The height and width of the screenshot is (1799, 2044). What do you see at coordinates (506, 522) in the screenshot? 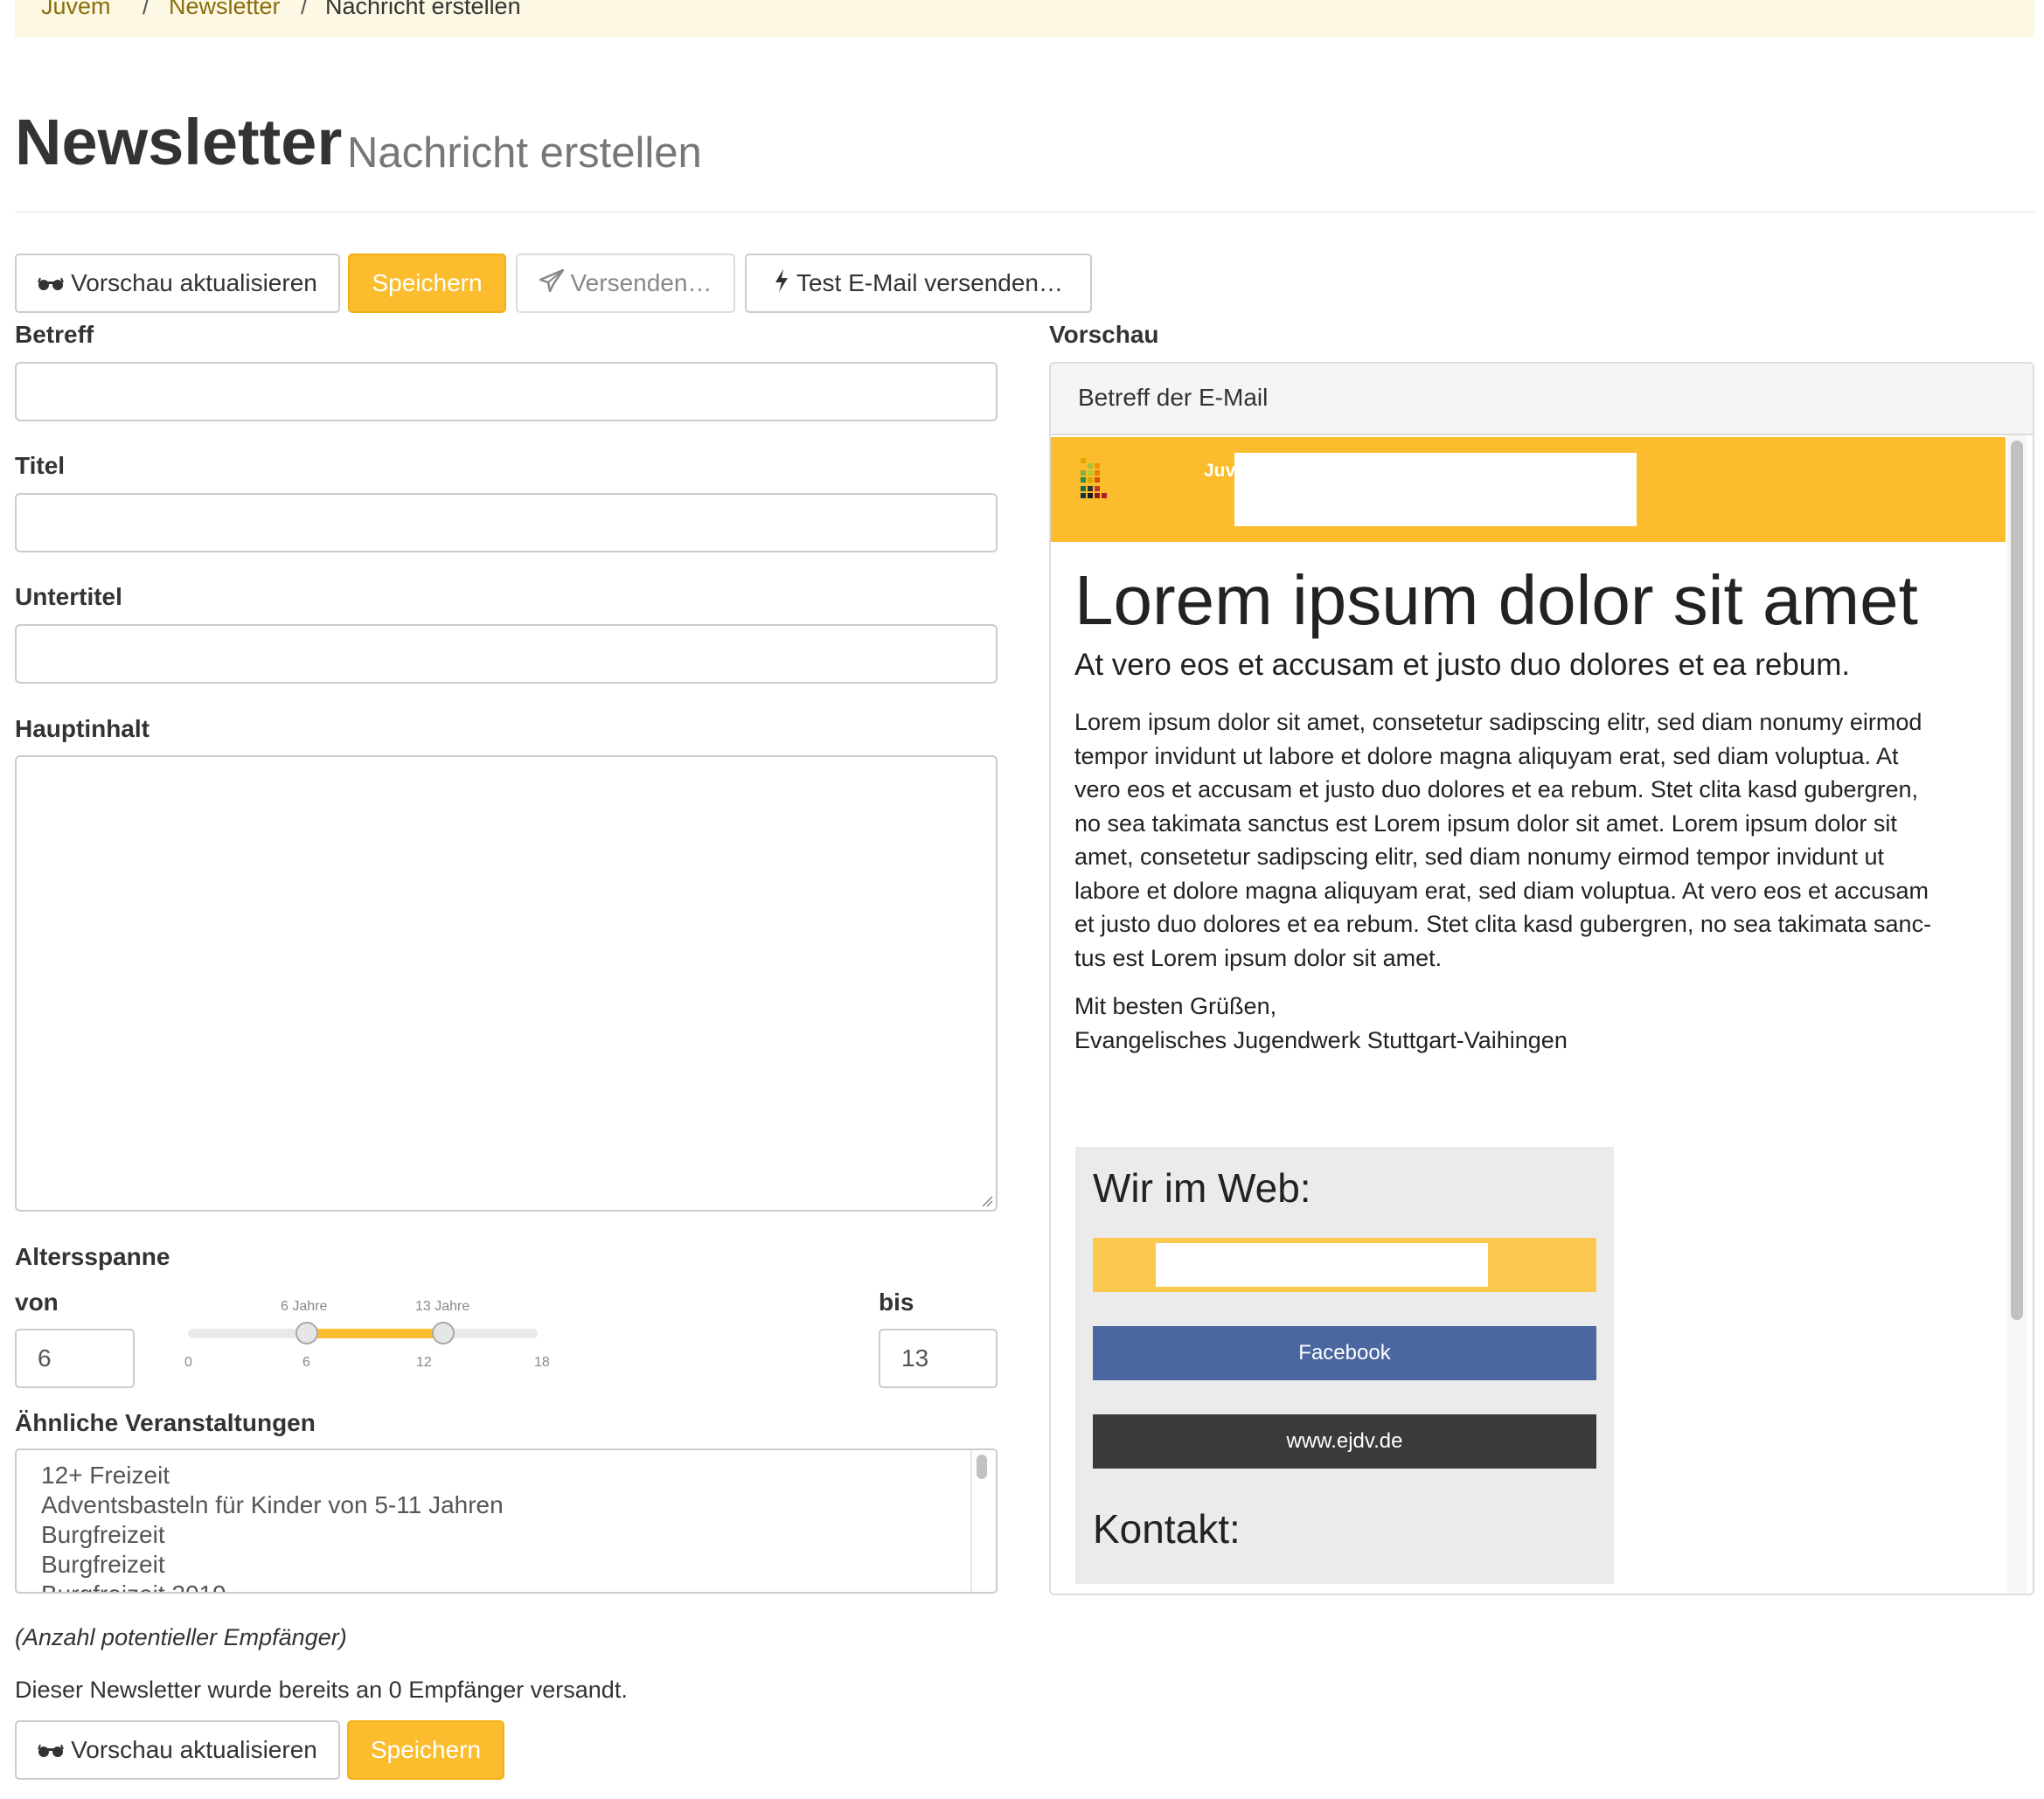
I see `title-input` at bounding box center [506, 522].